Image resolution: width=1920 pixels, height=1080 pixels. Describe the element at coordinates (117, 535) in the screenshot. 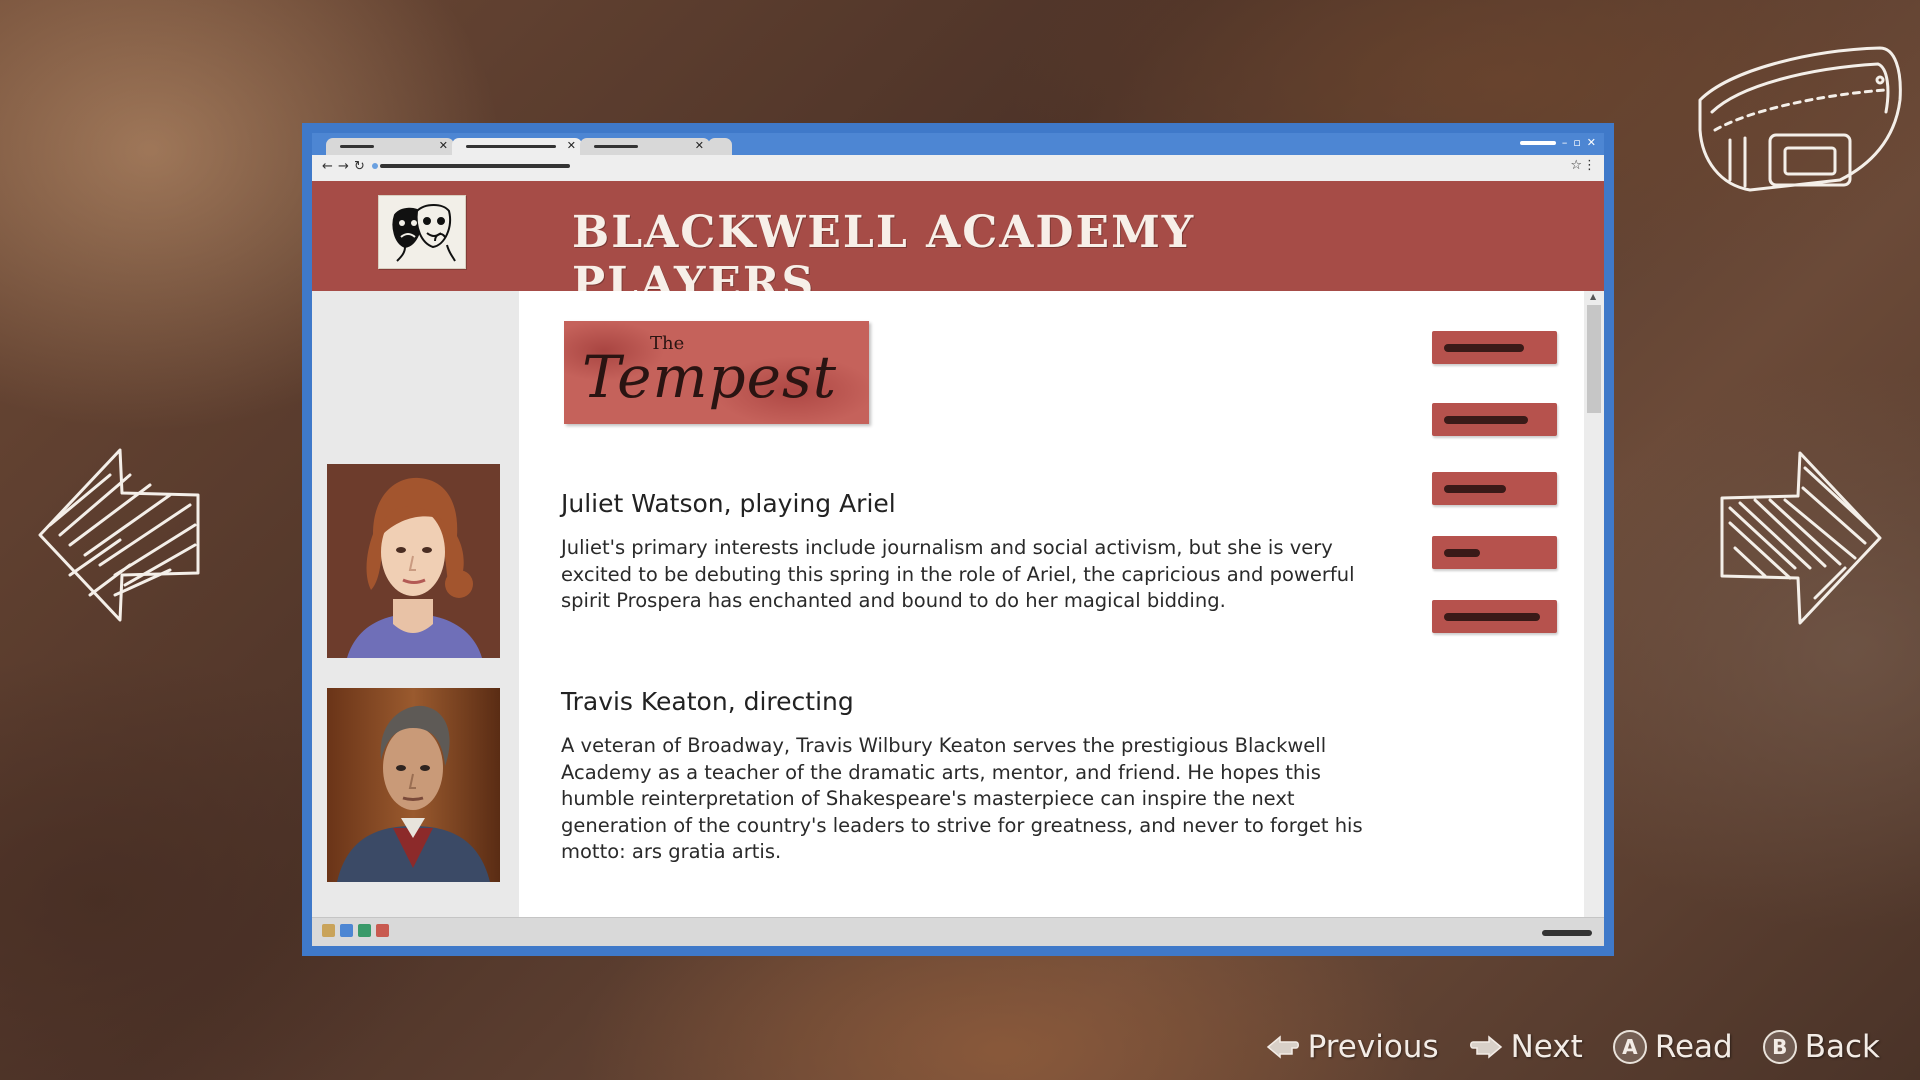

I see `previous-arrow-icon` at that location.